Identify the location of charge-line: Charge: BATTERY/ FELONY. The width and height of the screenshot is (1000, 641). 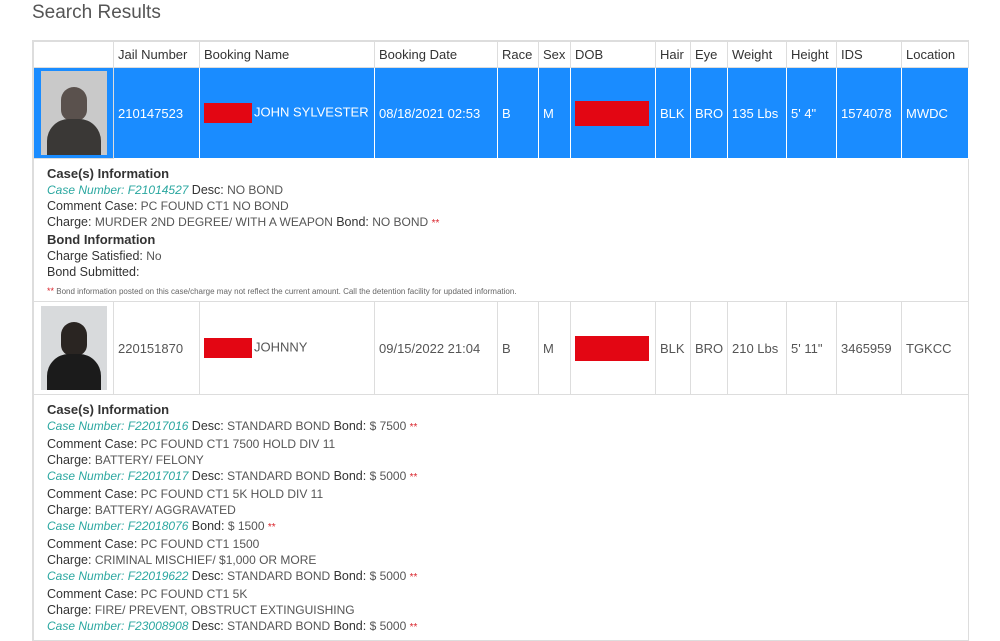
(501, 460).